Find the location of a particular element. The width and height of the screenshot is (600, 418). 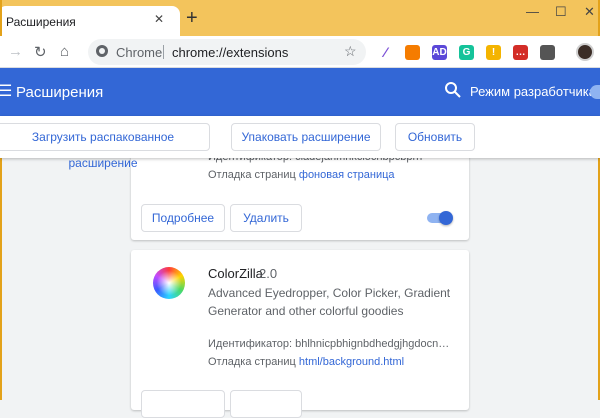

adblock-icon: AD is located at coordinates (439, 52).